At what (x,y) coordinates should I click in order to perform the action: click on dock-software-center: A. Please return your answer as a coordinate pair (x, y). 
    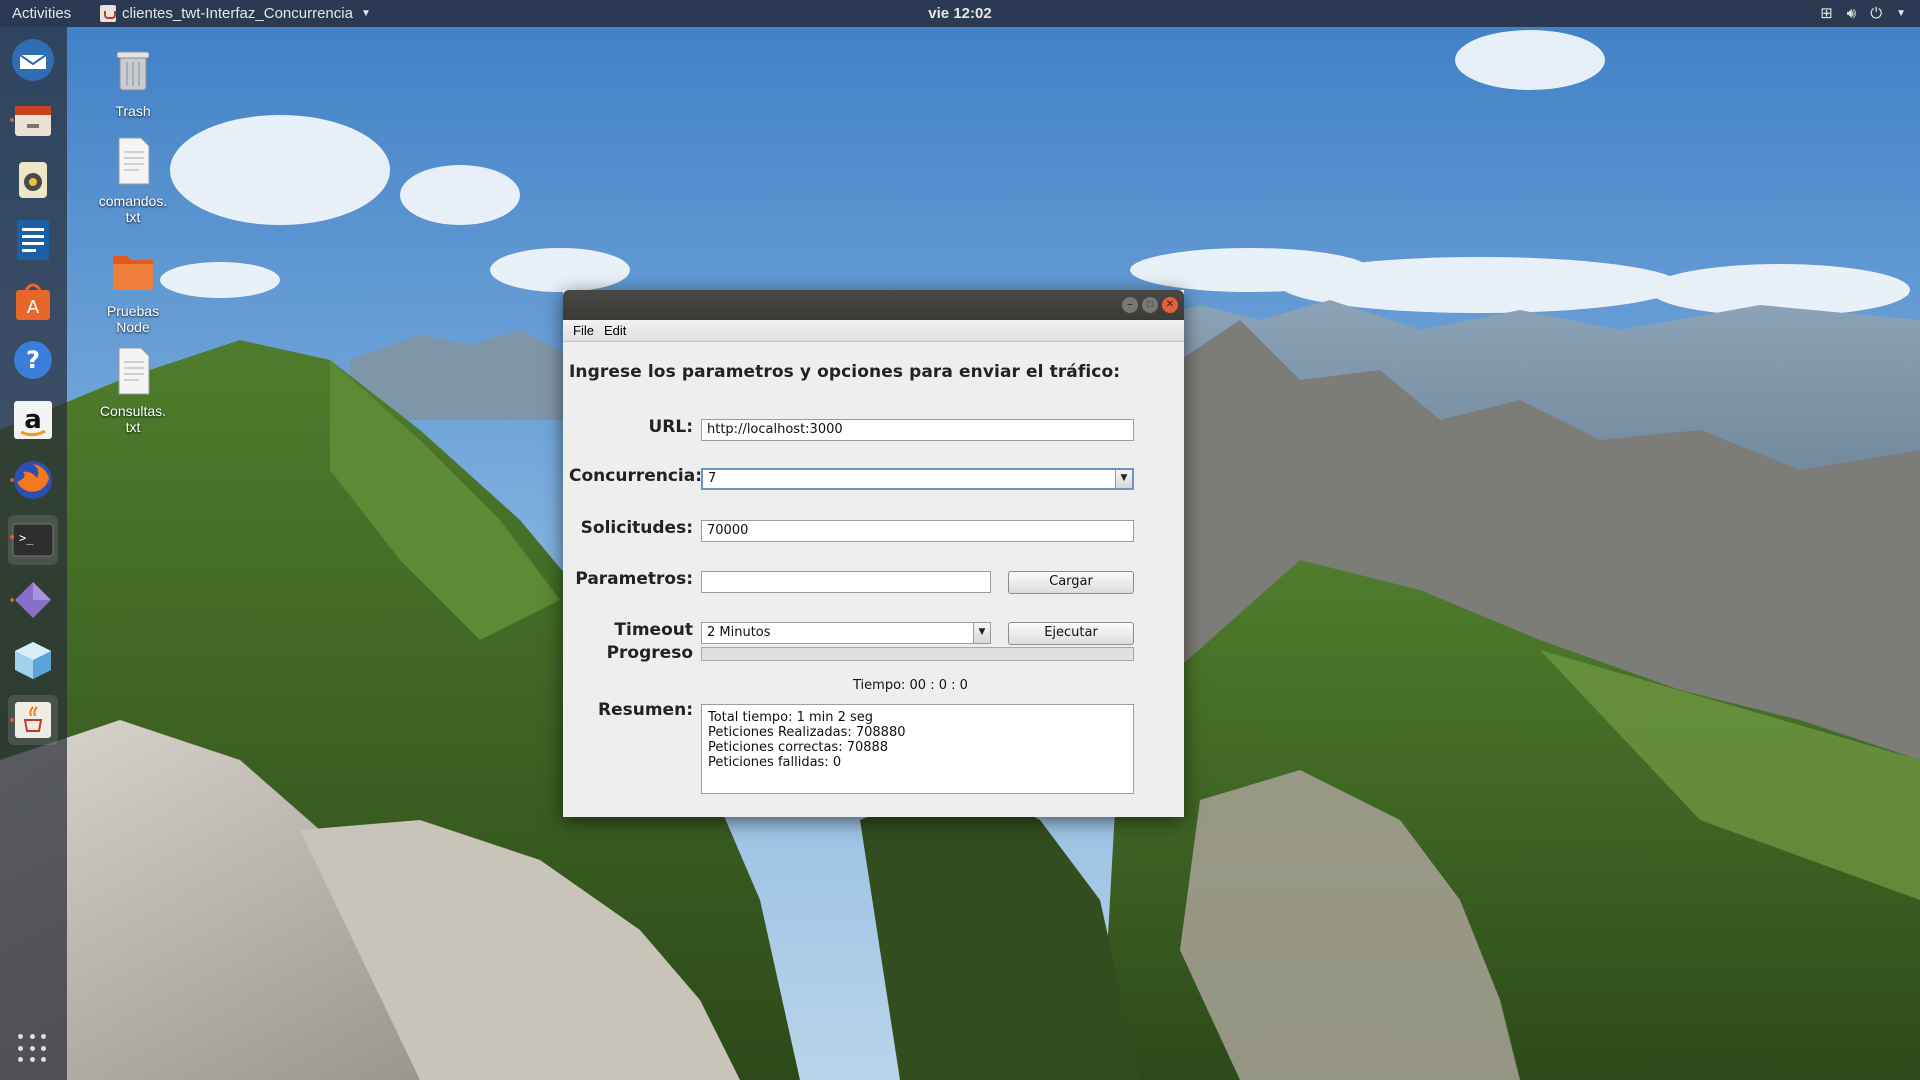
    Looking at the image, I should click on (33, 300).